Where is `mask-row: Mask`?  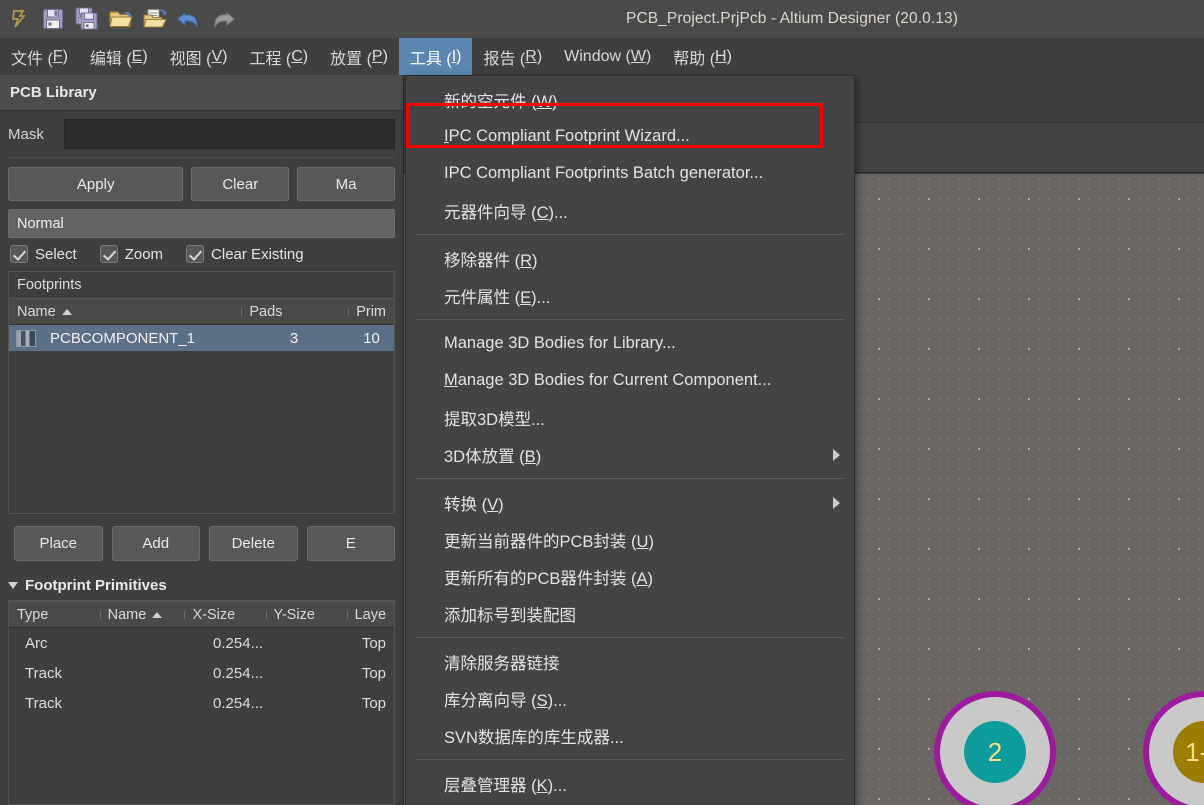
mask-row: Mask is located at coordinates (201, 133).